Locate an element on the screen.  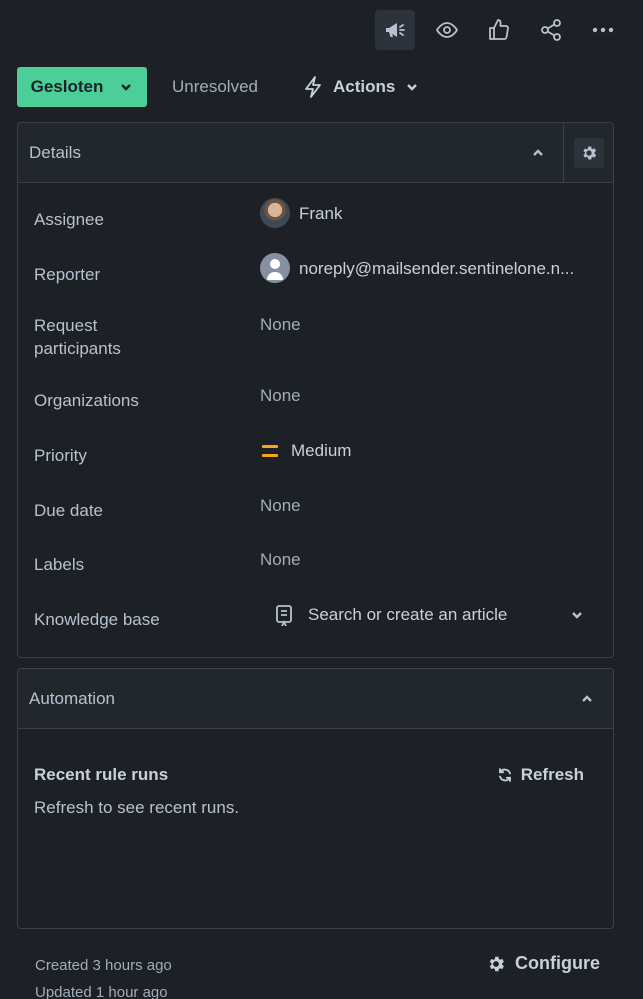
thumbs-up-icon is located at coordinates (499, 29).